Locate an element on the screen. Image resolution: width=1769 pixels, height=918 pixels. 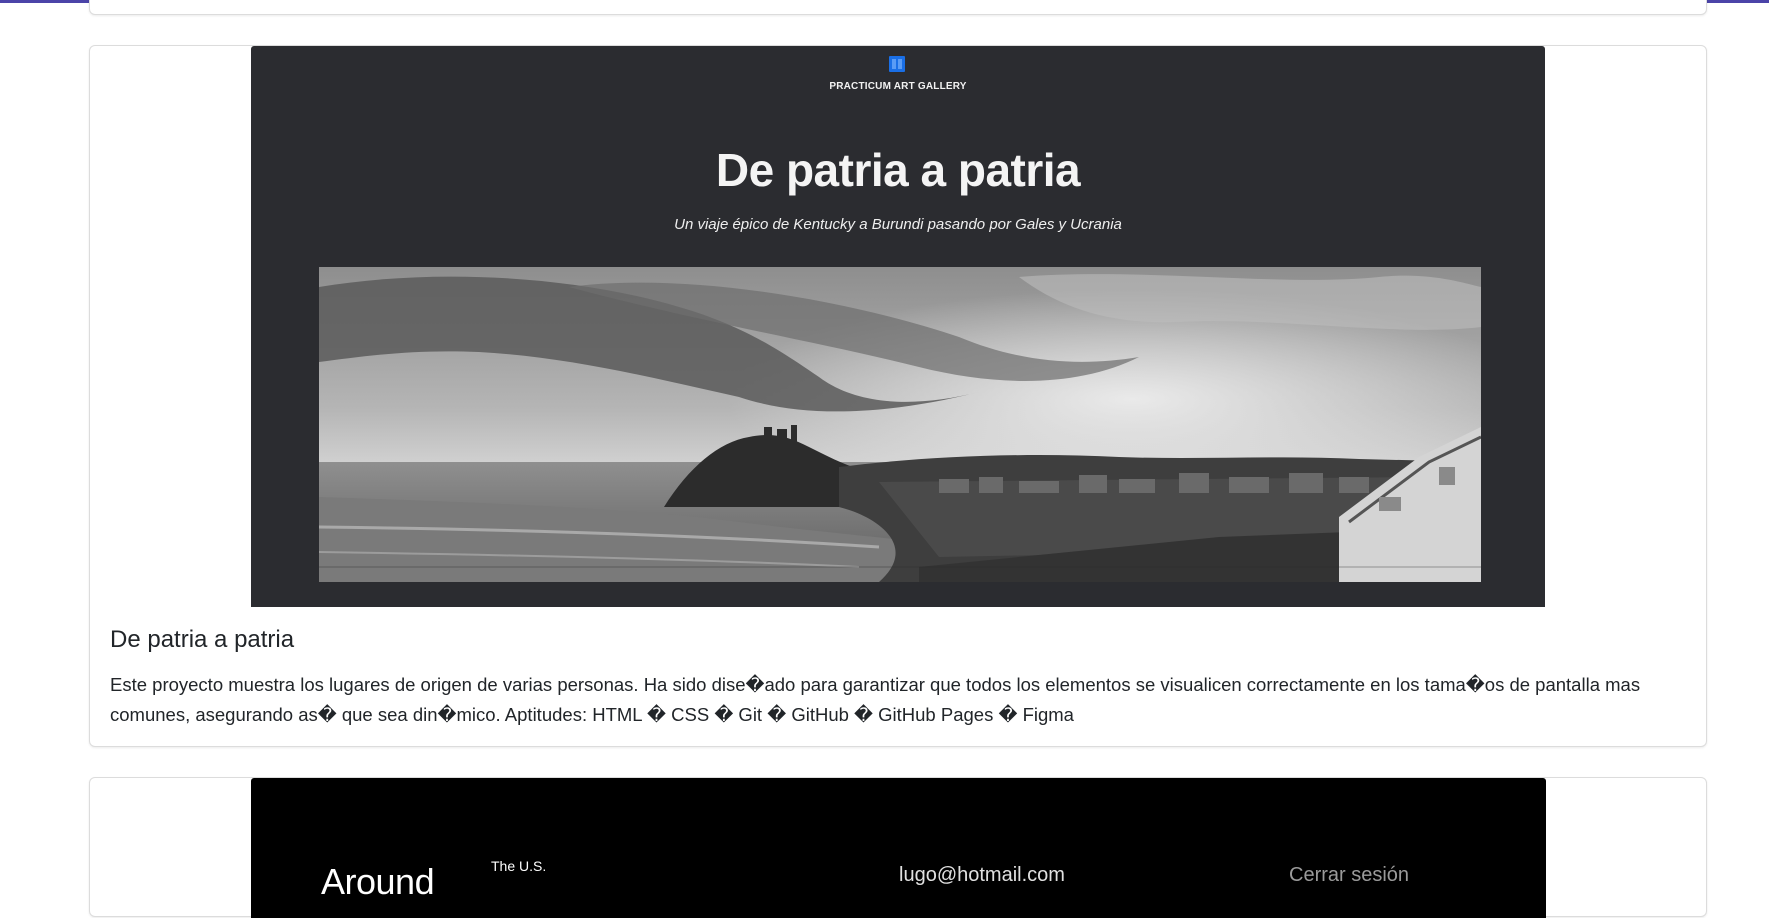
around-logo: Around is located at coordinates (378, 881).